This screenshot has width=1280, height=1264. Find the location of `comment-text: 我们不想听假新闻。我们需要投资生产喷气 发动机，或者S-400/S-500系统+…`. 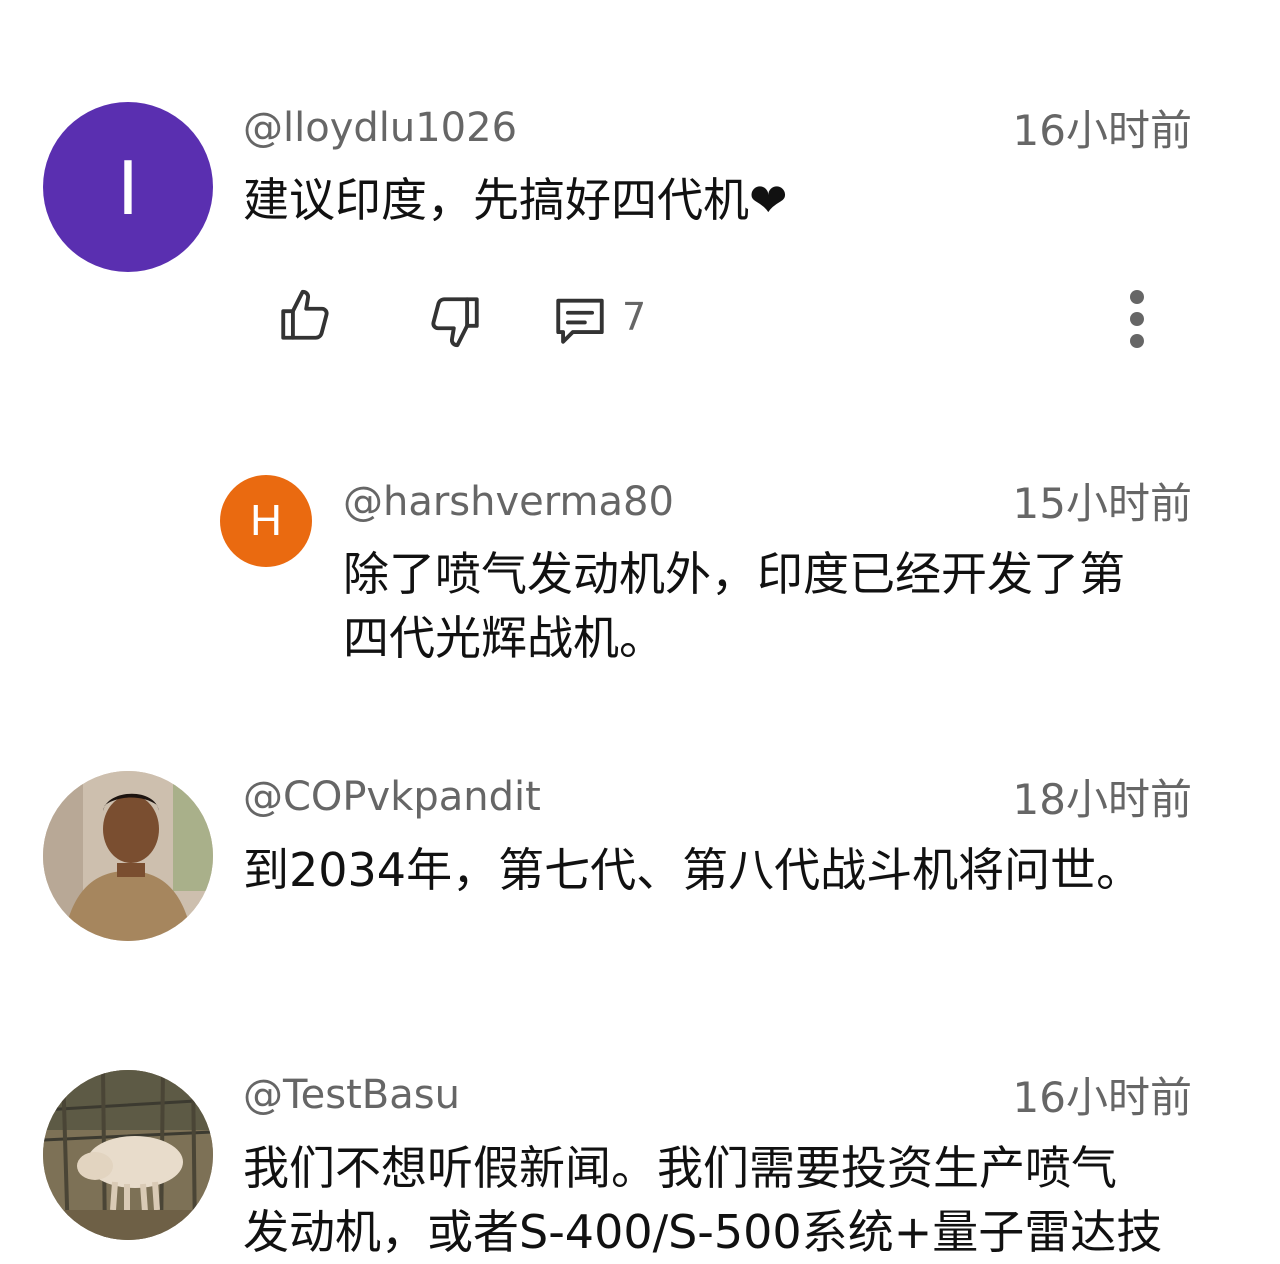

comment-text: 我们不想听假新闻。我们需要投资生产喷气 发动机，或者S-400/S-500系统+… is located at coordinates (702, 1200).